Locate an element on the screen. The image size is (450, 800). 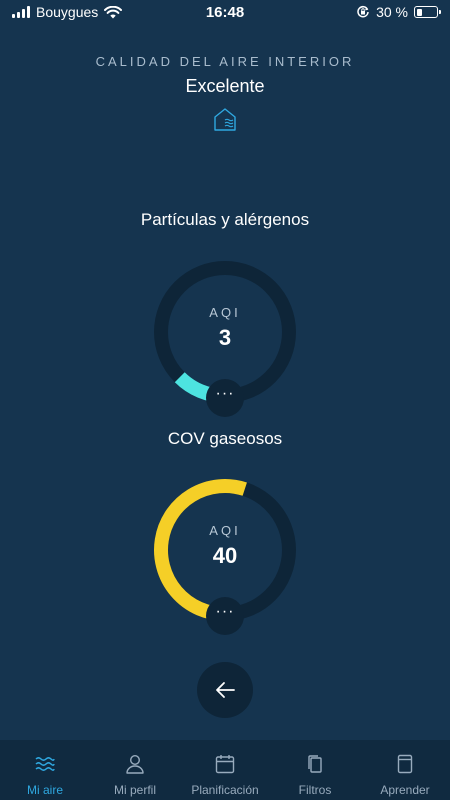
arrow-left-icon is located at coordinates (225, 690).